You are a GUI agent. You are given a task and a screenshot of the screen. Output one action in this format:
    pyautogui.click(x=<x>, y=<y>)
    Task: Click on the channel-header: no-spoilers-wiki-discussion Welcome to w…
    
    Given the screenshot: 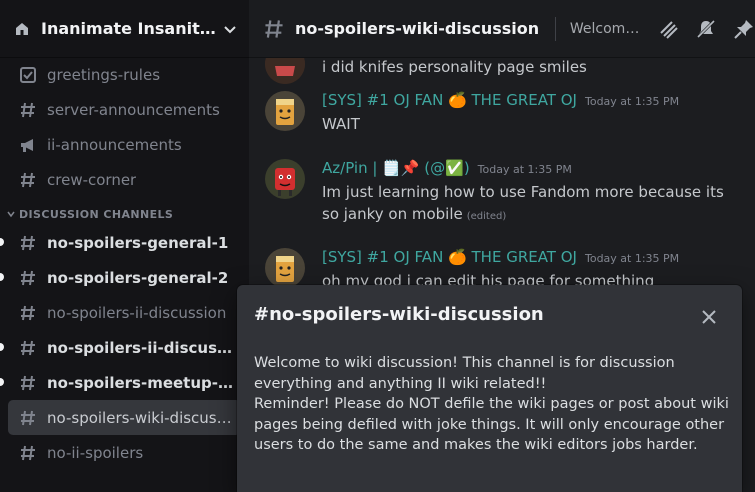 What is the action you would take?
    pyautogui.click(x=502, y=29)
    